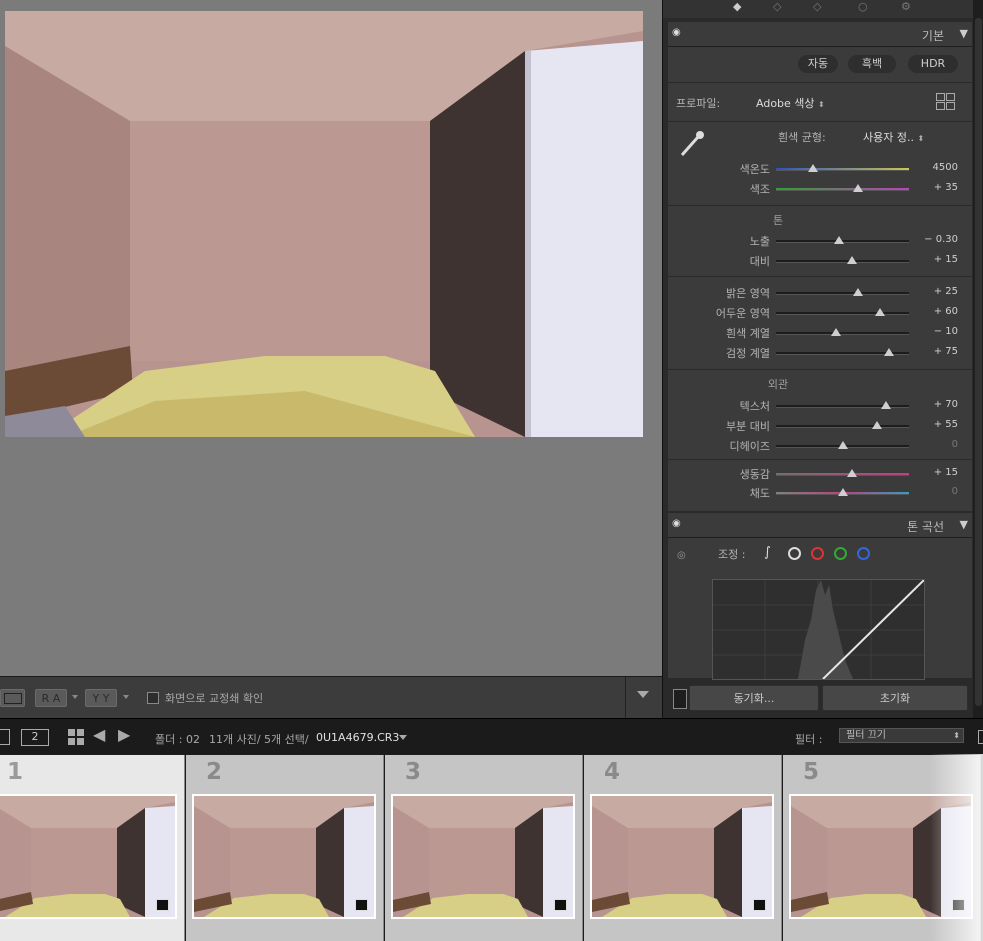  I want to click on slider-label: 밝은 영역, so click(748, 293).